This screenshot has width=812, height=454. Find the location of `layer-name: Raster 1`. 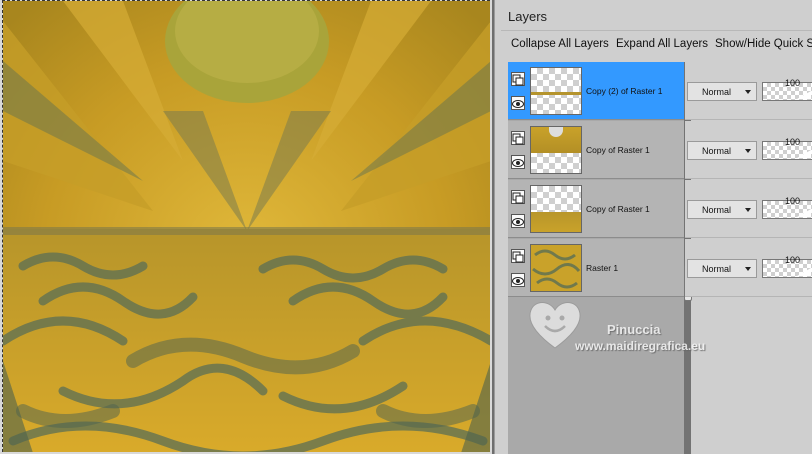

layer-name: Raster 1 is located at coordinates (602, 268).